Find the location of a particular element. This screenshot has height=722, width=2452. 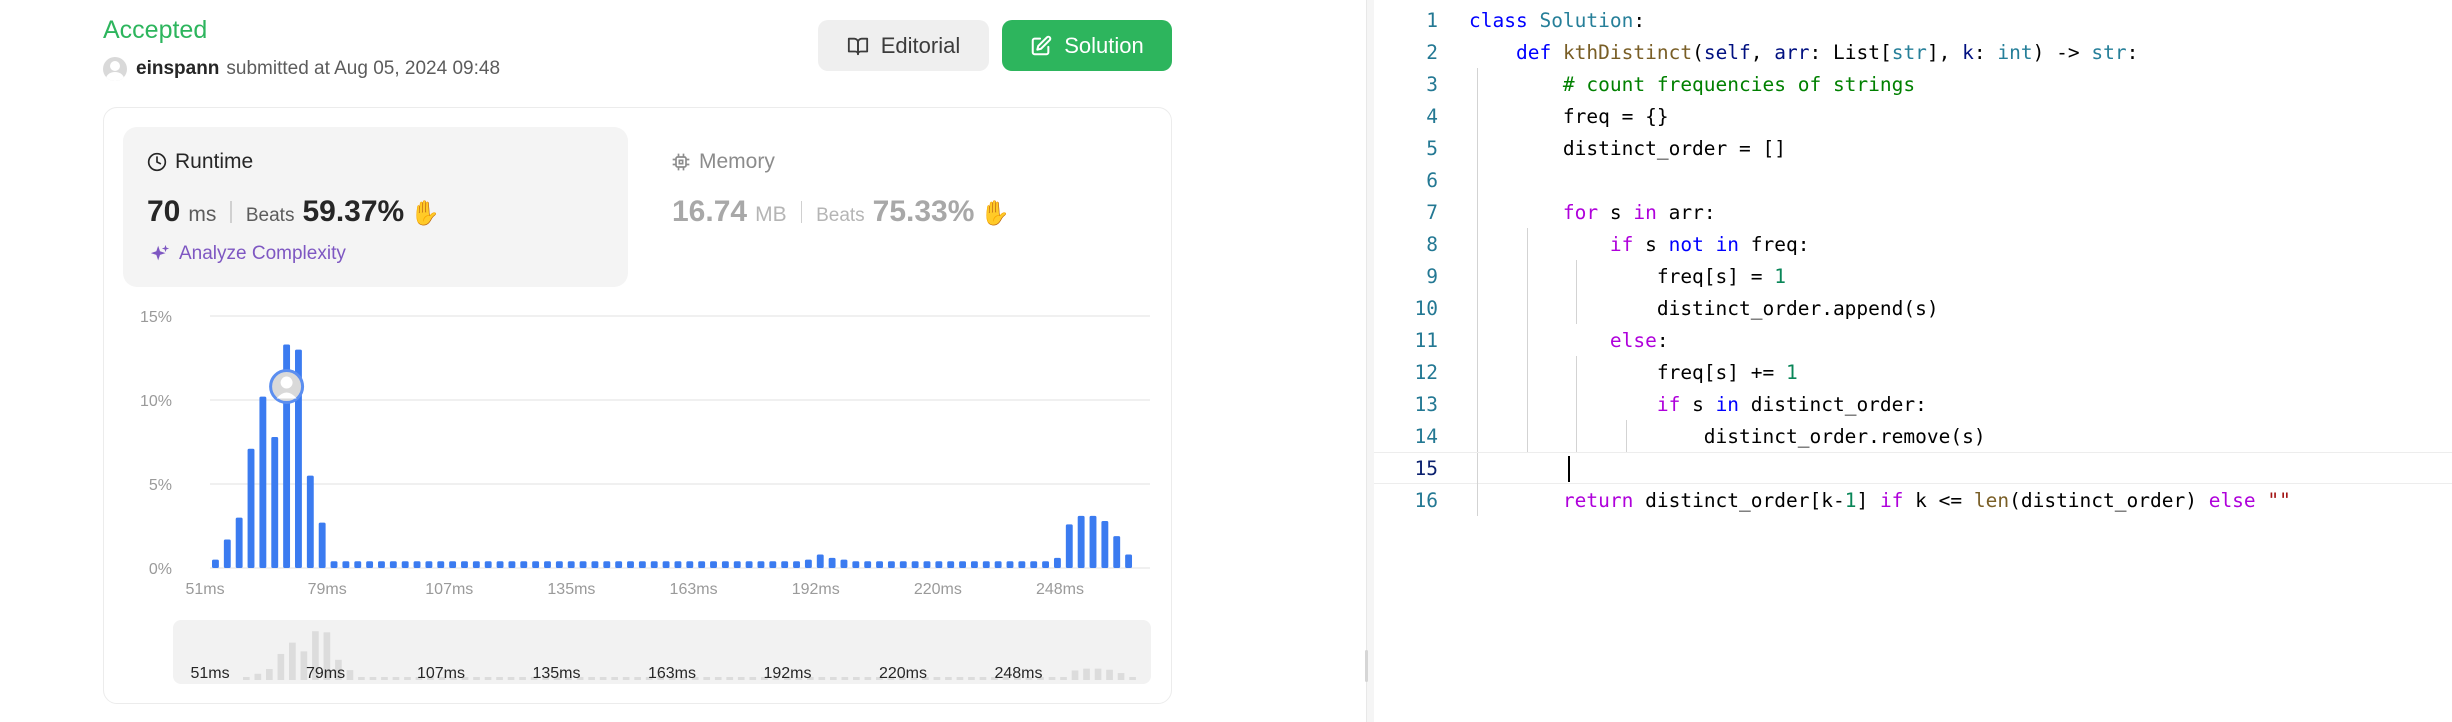

code-text: freq[s] += 1 is located at coordinates (1633, 372).